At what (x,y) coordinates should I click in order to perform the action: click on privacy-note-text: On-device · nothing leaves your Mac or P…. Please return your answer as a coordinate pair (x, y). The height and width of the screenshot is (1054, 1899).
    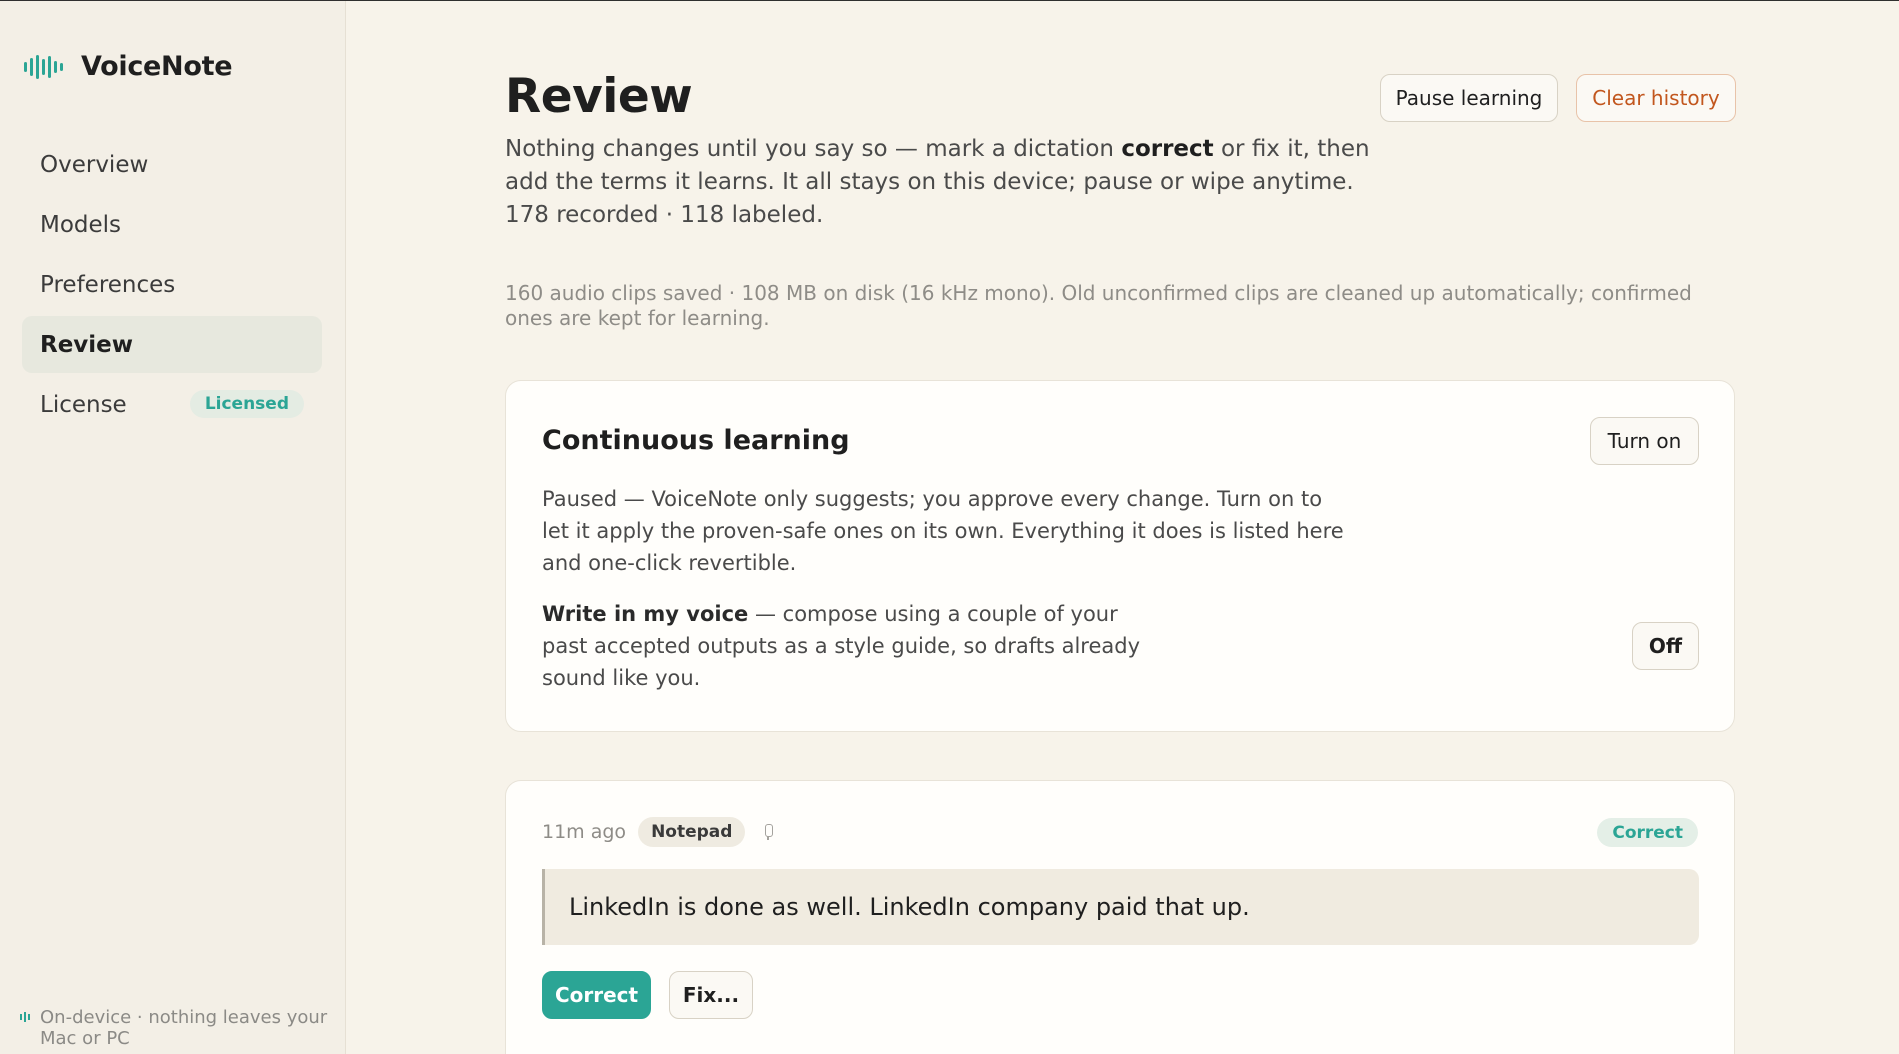
    Looking at the image, I should click on (184, 1028).